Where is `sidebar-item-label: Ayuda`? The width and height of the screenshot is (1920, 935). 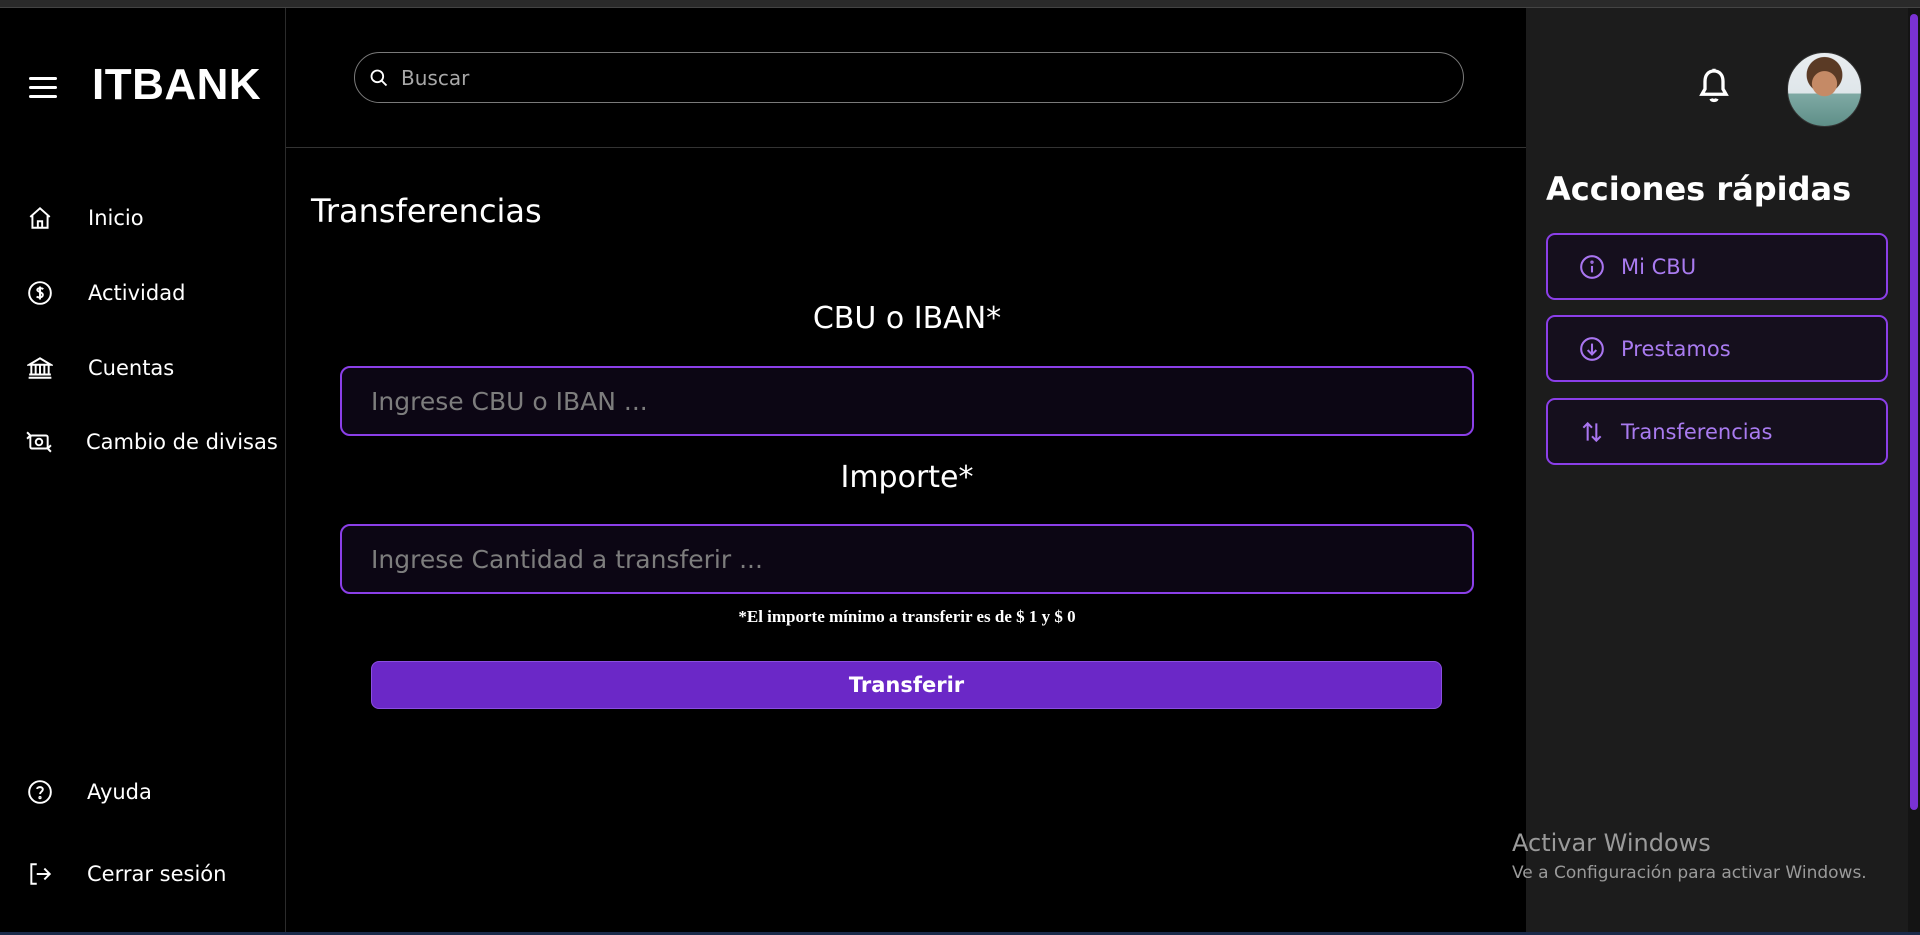 sidebar-item-label: Ayuda is located at coordinates (119, 792).